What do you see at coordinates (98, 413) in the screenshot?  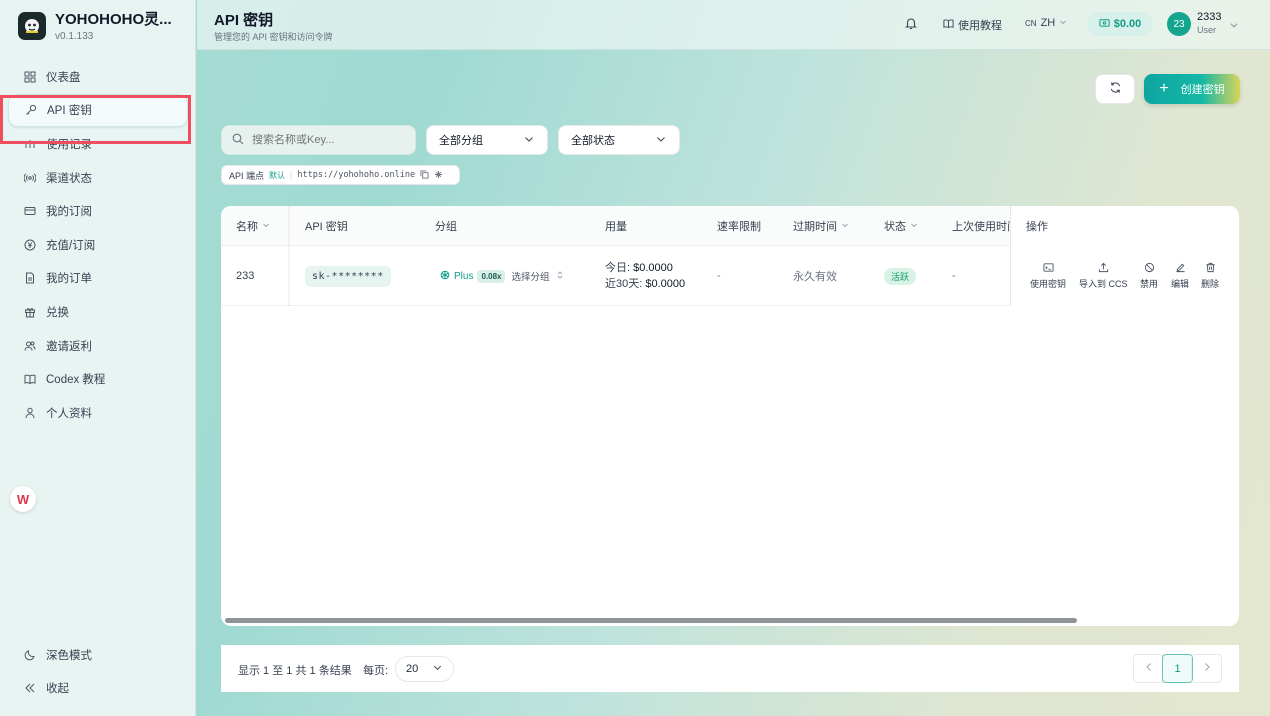 I see `sidebar-item-profile: 个人资料` at bounding box center [98, 413].